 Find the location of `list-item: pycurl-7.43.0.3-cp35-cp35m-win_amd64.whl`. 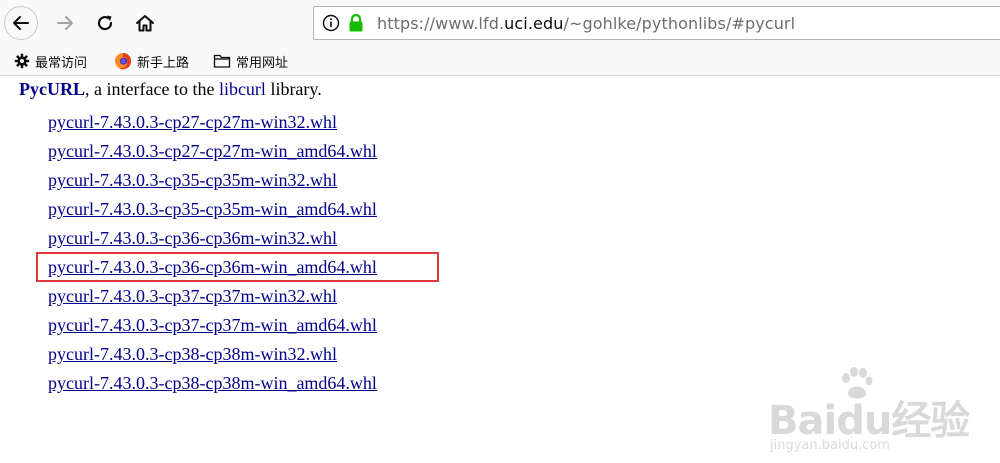

list-item: pycurl-7.43.0.3-cp35-cp35m-win_amd64.whl is located at coordinates (212, 209).